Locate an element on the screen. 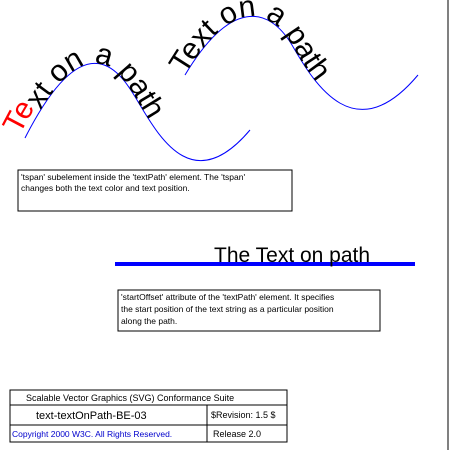 This screenshot has height=450, width=450. curve2-textpath: Text on a path is located at coordinates (250, 43).